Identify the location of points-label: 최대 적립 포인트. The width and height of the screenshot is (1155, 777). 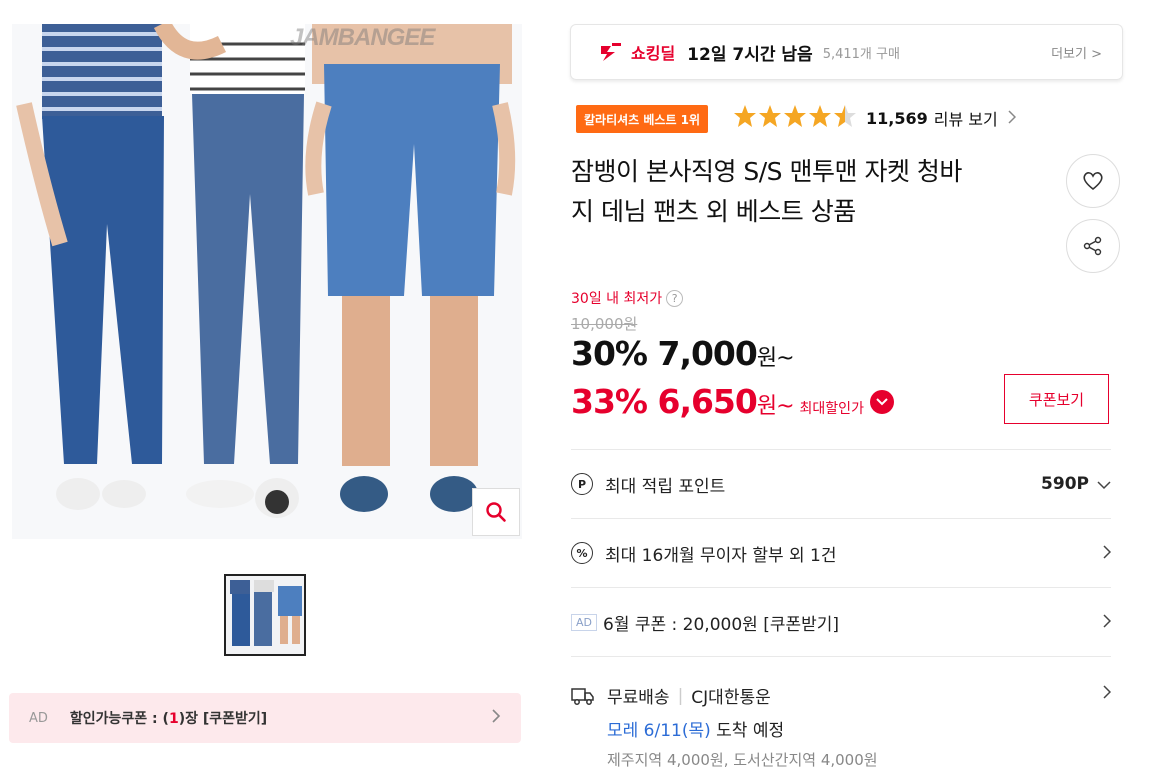
(665, 486).